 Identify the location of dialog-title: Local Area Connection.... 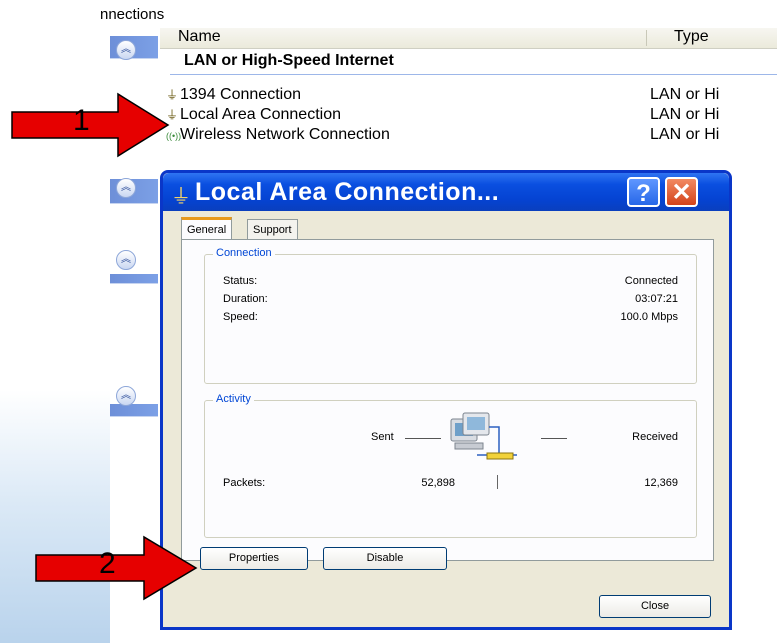
(347, 192).